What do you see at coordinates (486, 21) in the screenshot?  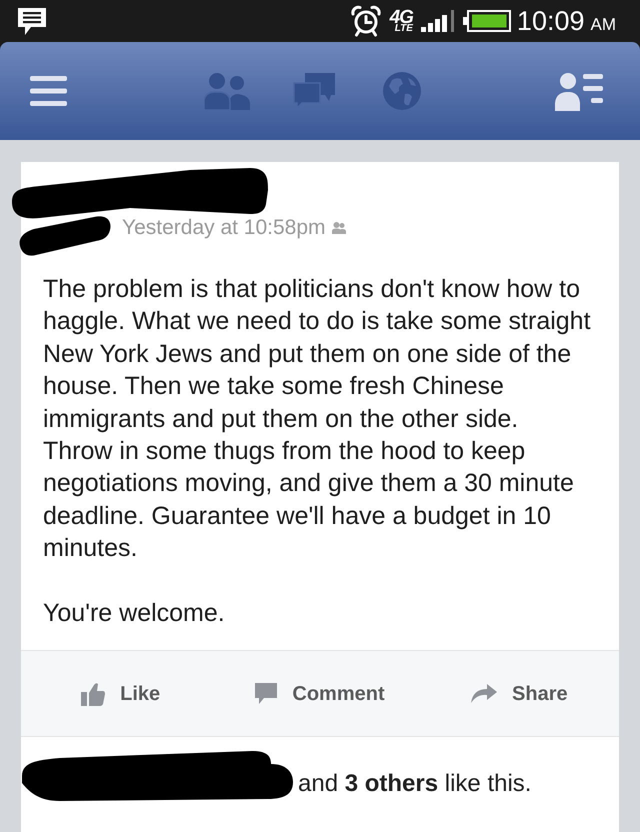 I see `battery-icon` at bounding box center [486, 21].